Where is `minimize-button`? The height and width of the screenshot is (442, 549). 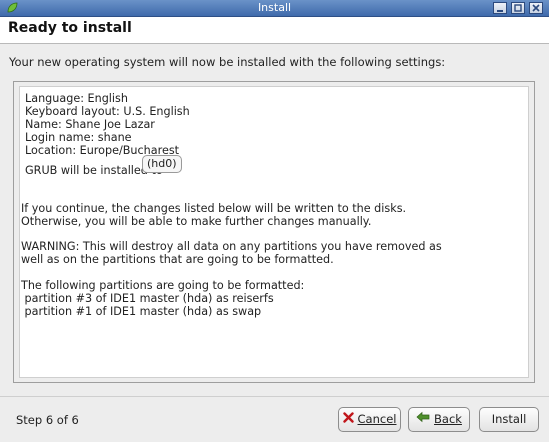
minimize-button is located at coordinates (500, 8).